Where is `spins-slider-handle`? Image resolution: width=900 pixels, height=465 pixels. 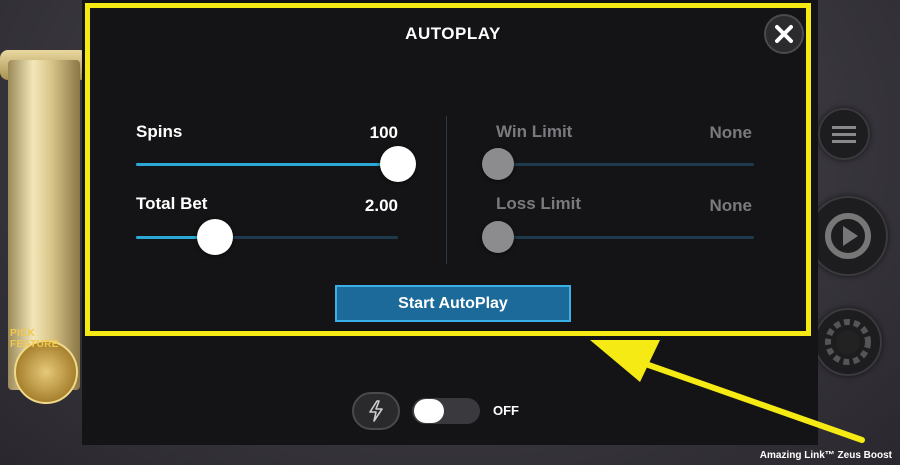
spins-slider-handle is located at coordinates (398, 164).